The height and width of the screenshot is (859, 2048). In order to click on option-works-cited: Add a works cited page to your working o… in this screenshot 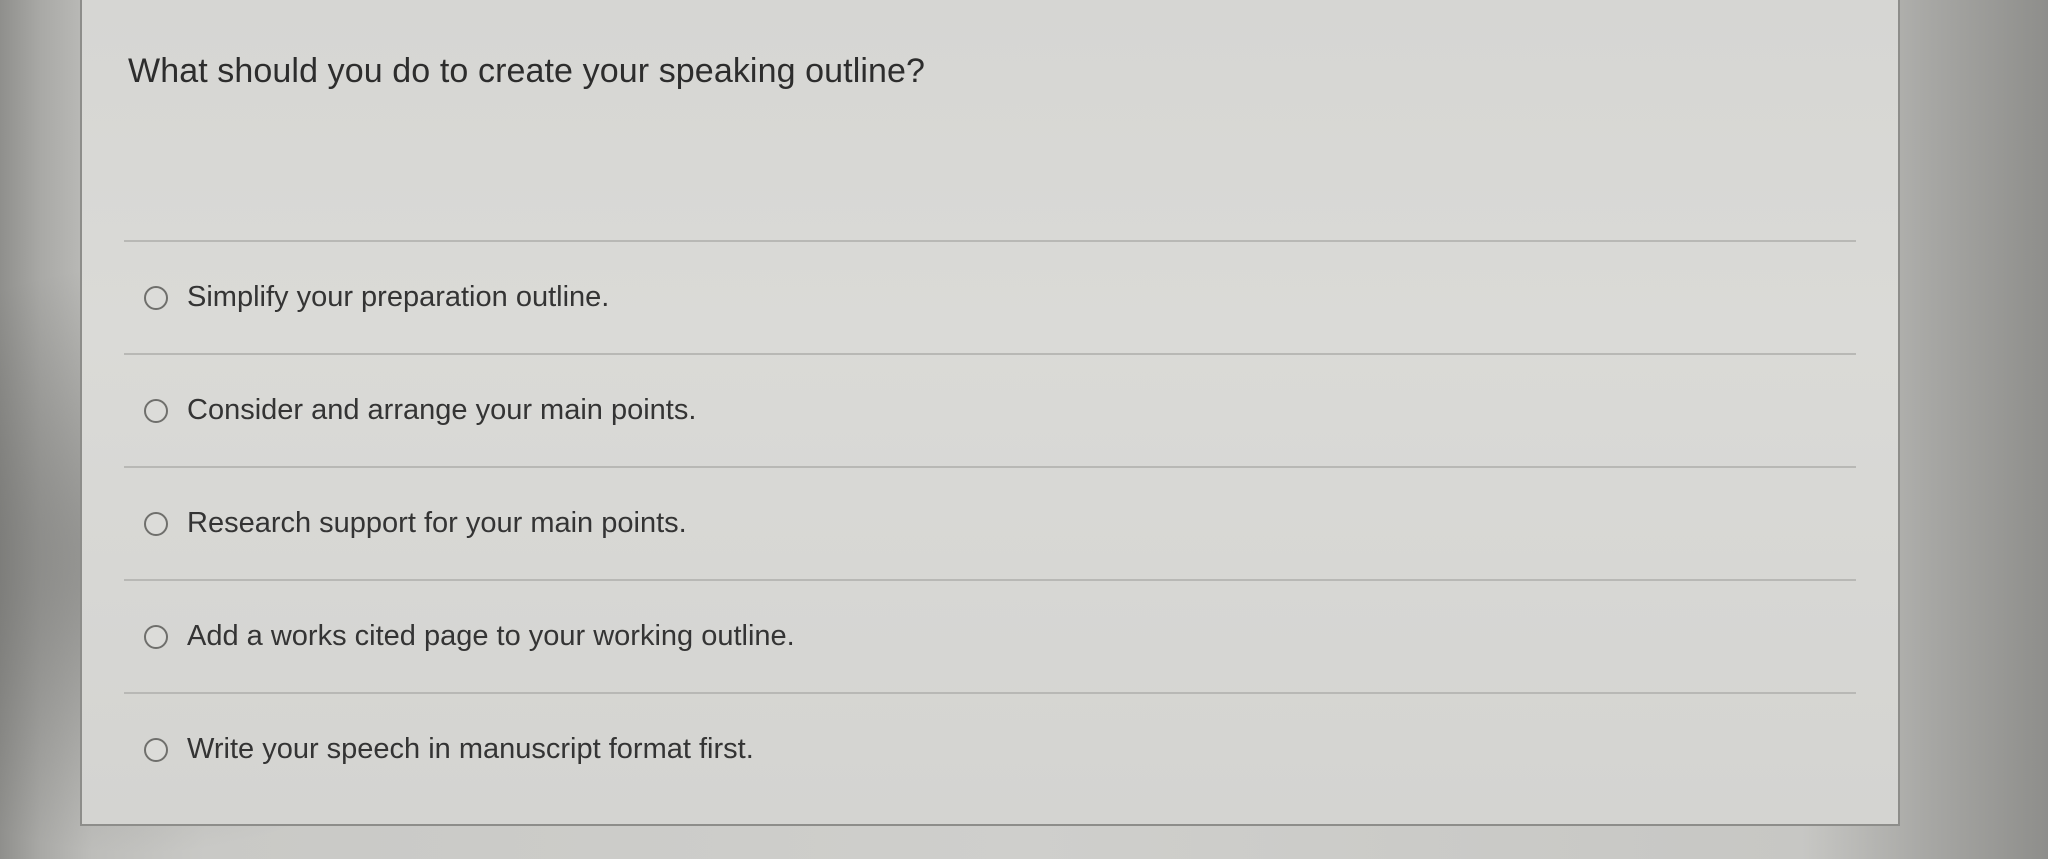, I will do `click(990, 636)`.